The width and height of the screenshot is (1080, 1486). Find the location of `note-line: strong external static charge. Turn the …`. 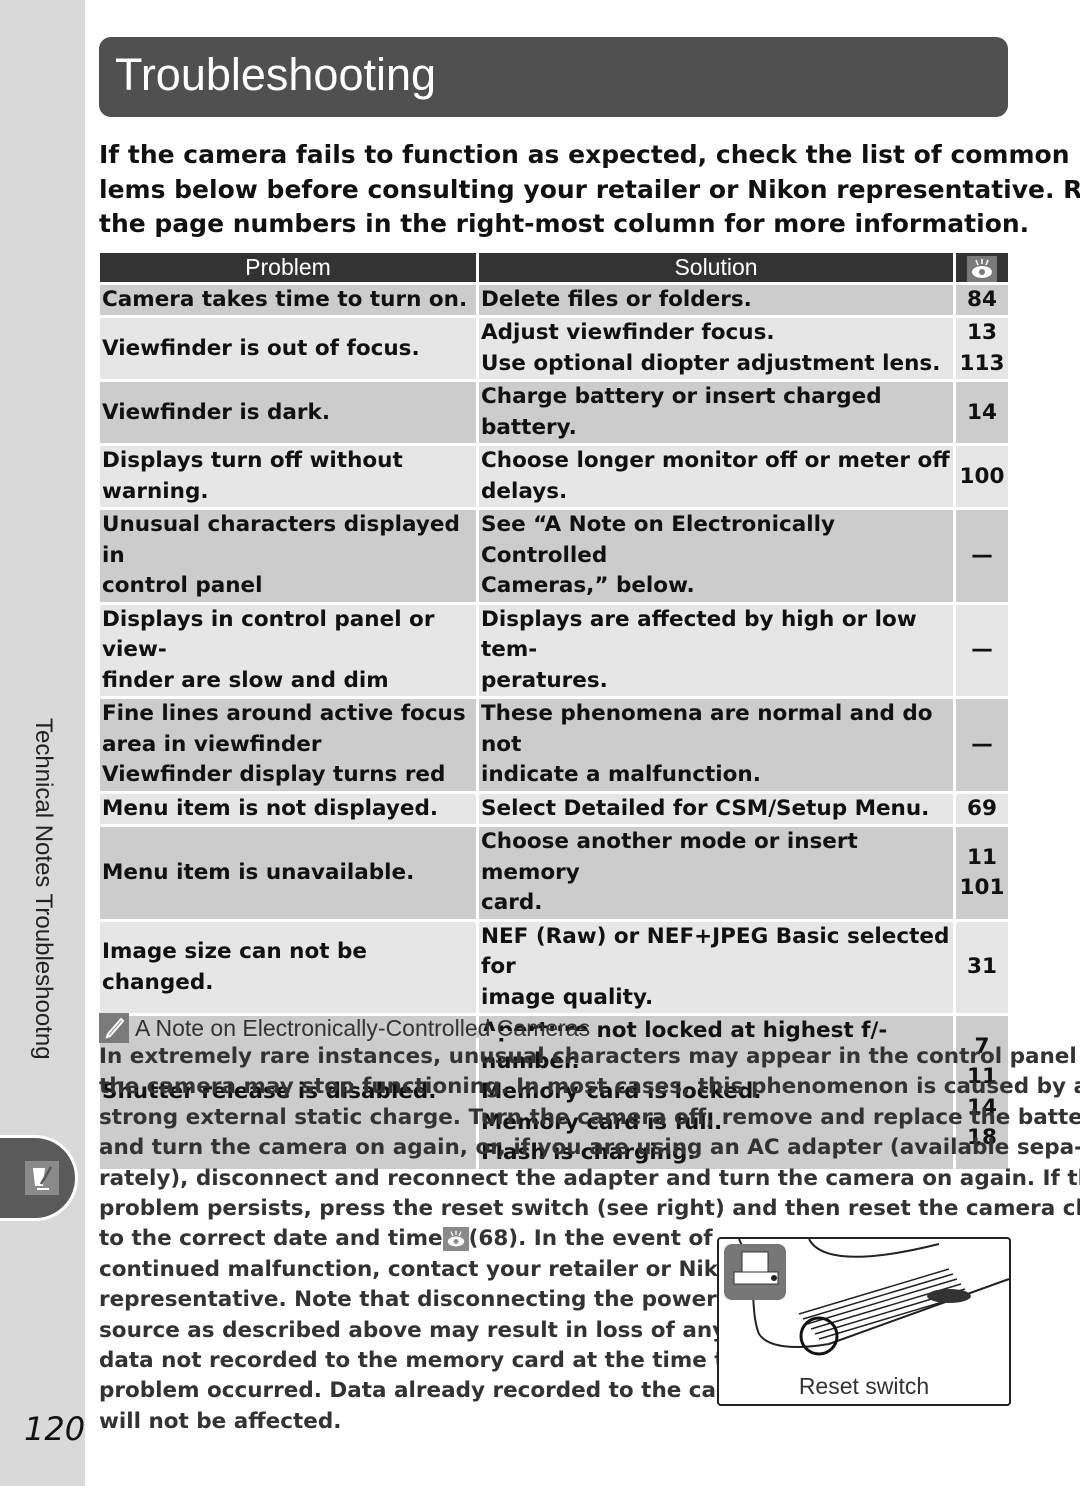

note-line: strong external static charge. Turn the … is located at coordinates (589, 1117).